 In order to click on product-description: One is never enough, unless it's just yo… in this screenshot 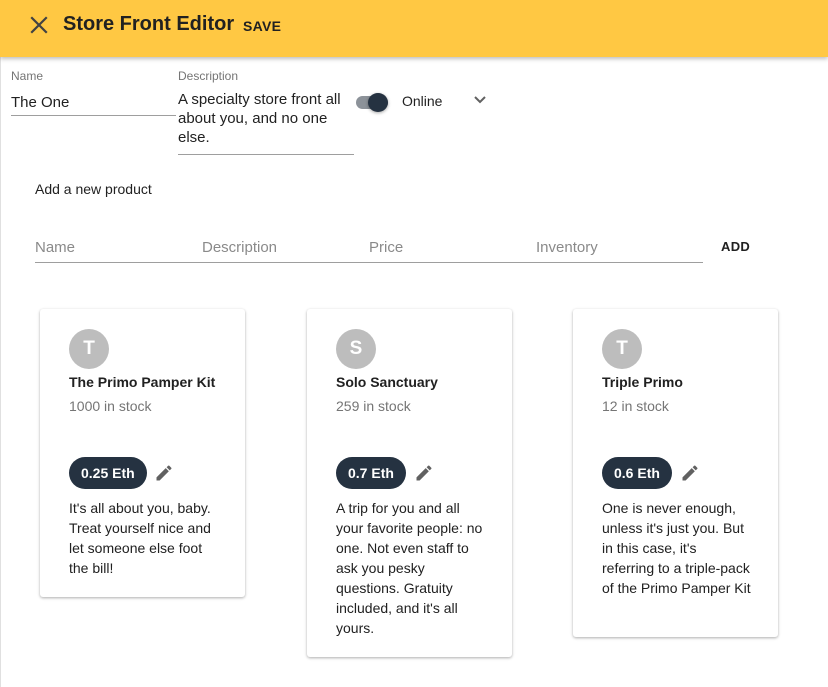, I will do `click(676, 548)`.